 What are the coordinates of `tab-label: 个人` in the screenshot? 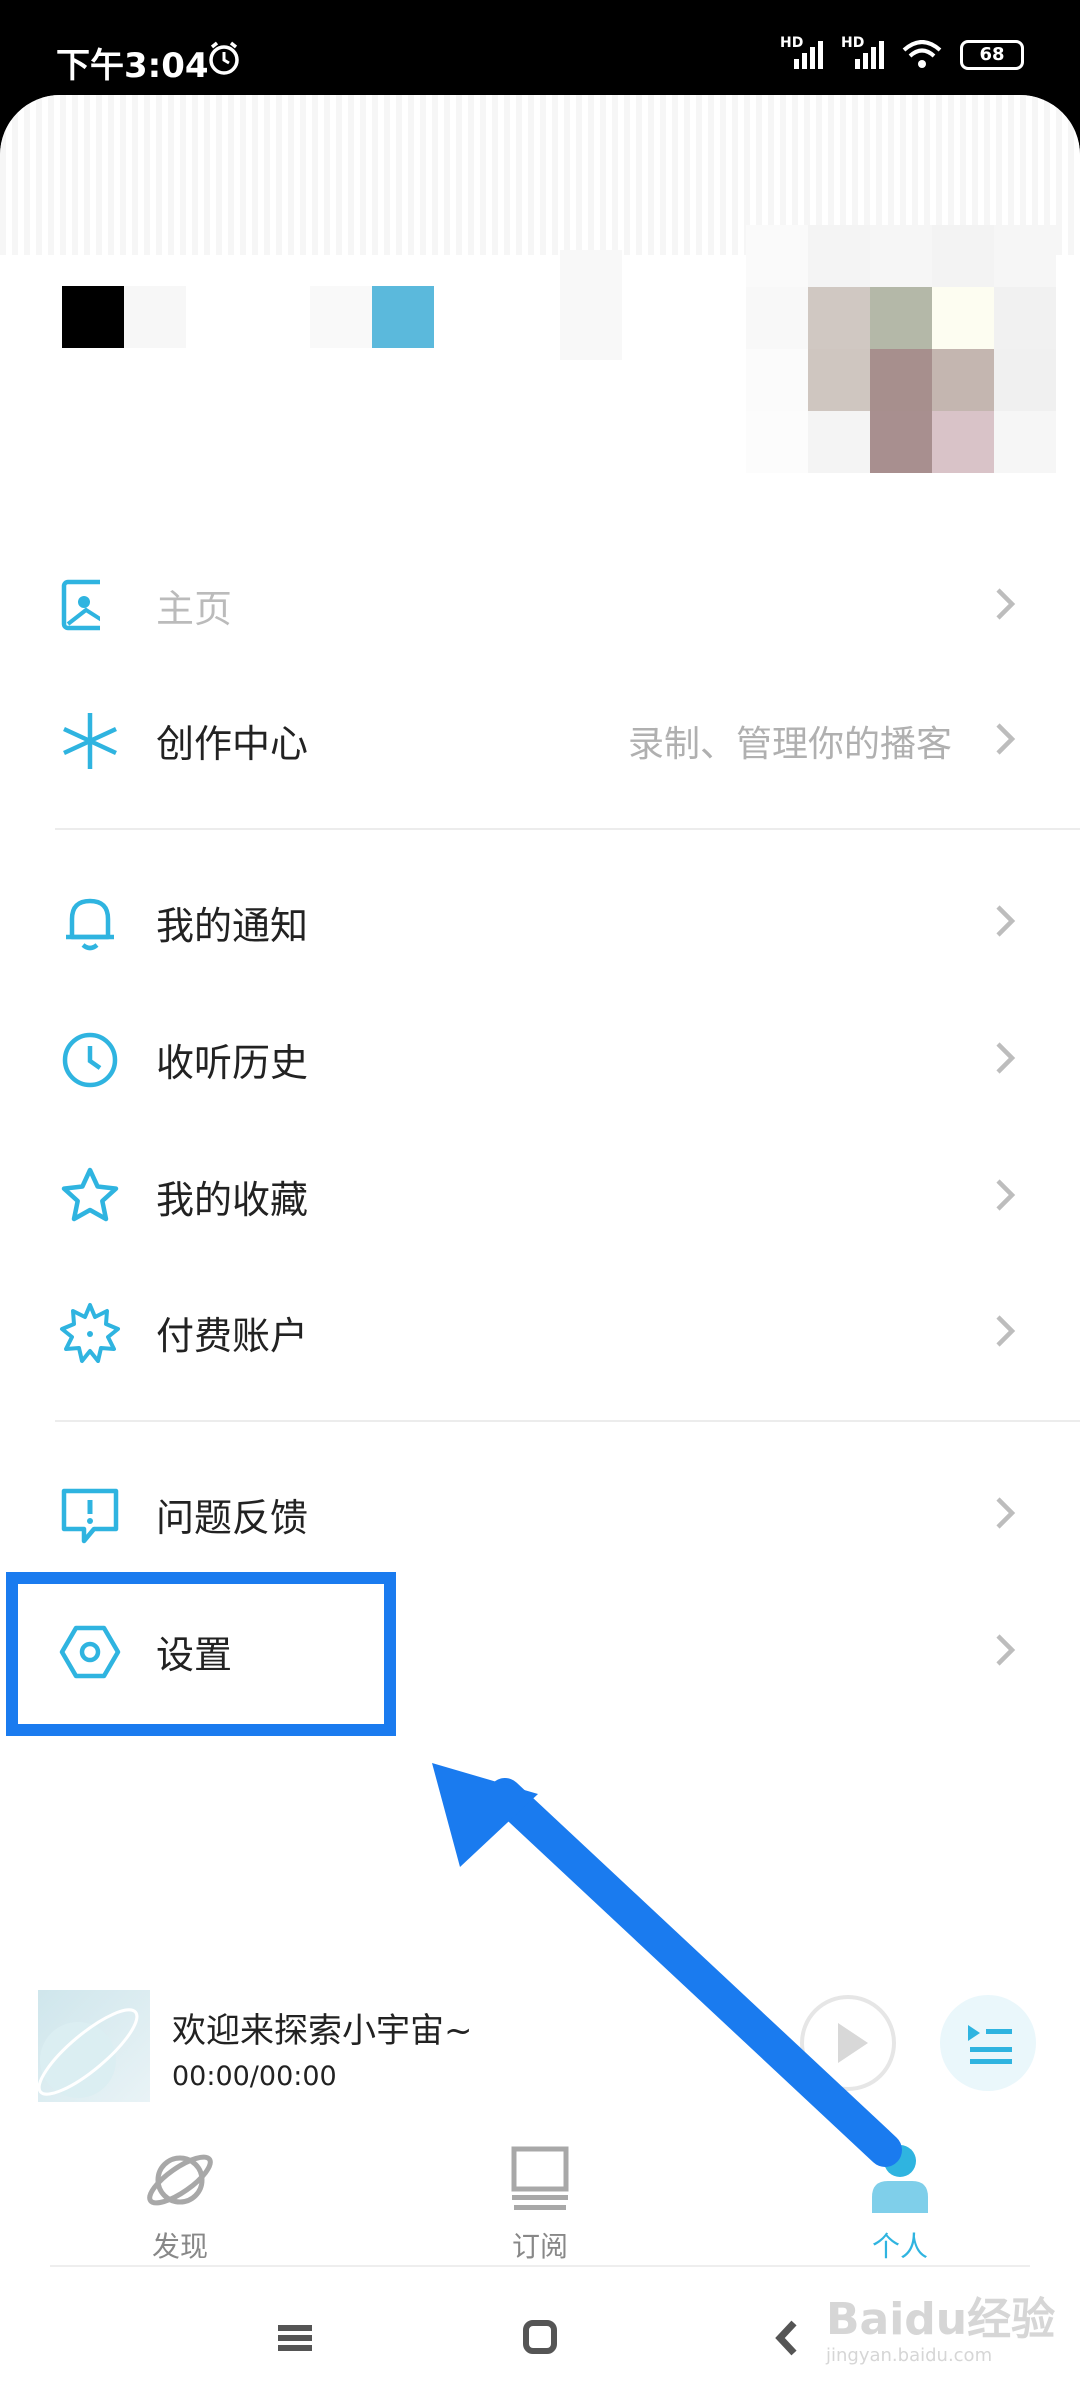 It's located at (899, 2246).